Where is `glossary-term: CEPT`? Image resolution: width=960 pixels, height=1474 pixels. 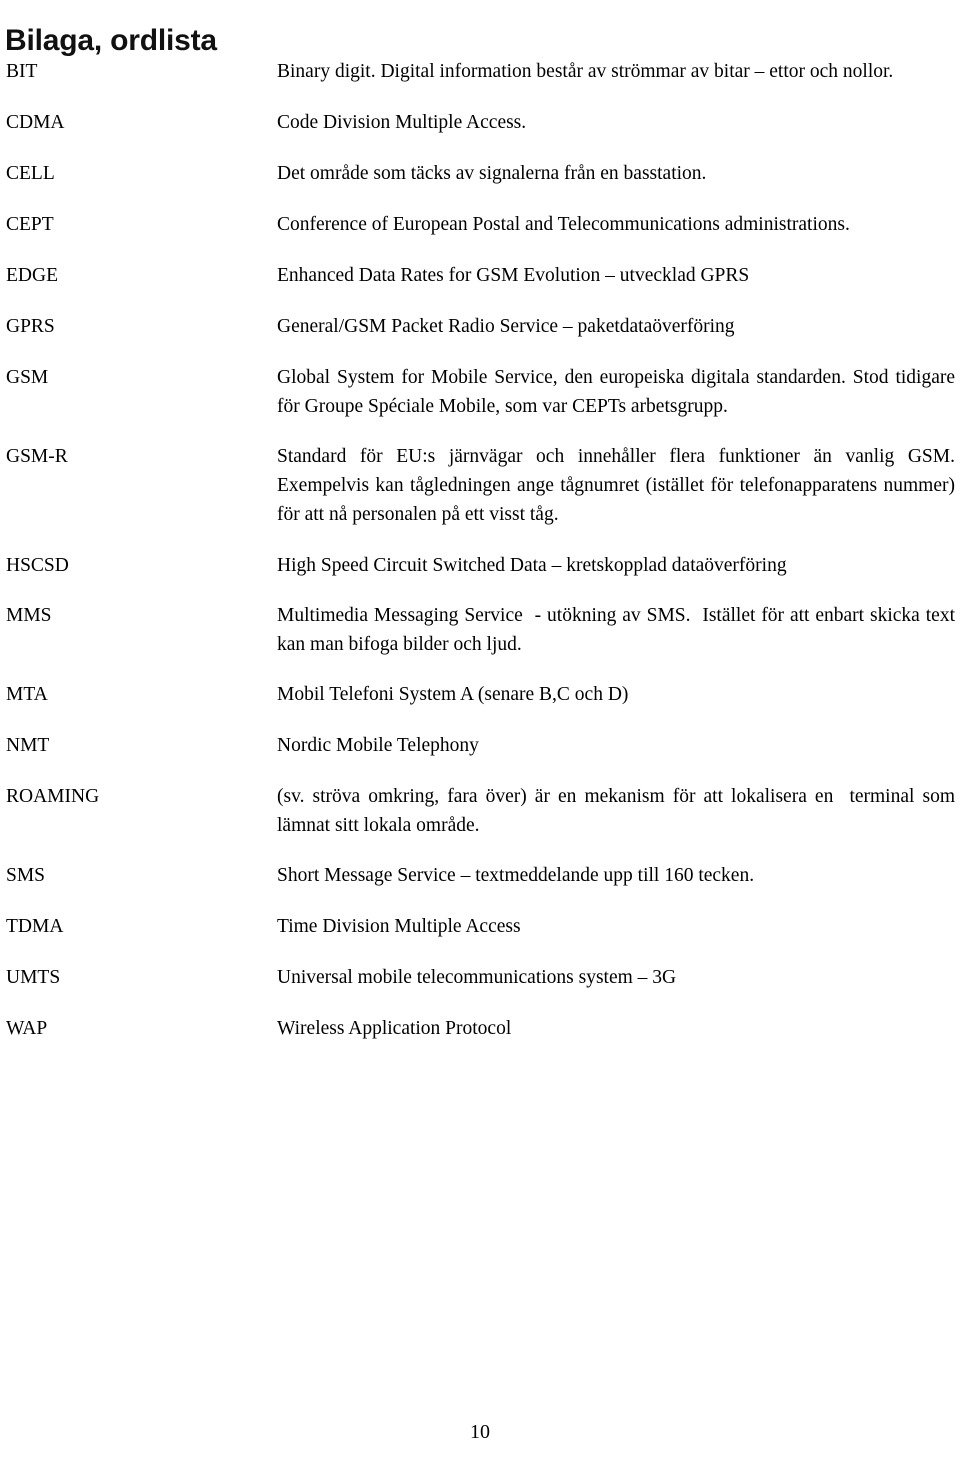 glossary-term: CEPT is located at coordinates (30, 224).